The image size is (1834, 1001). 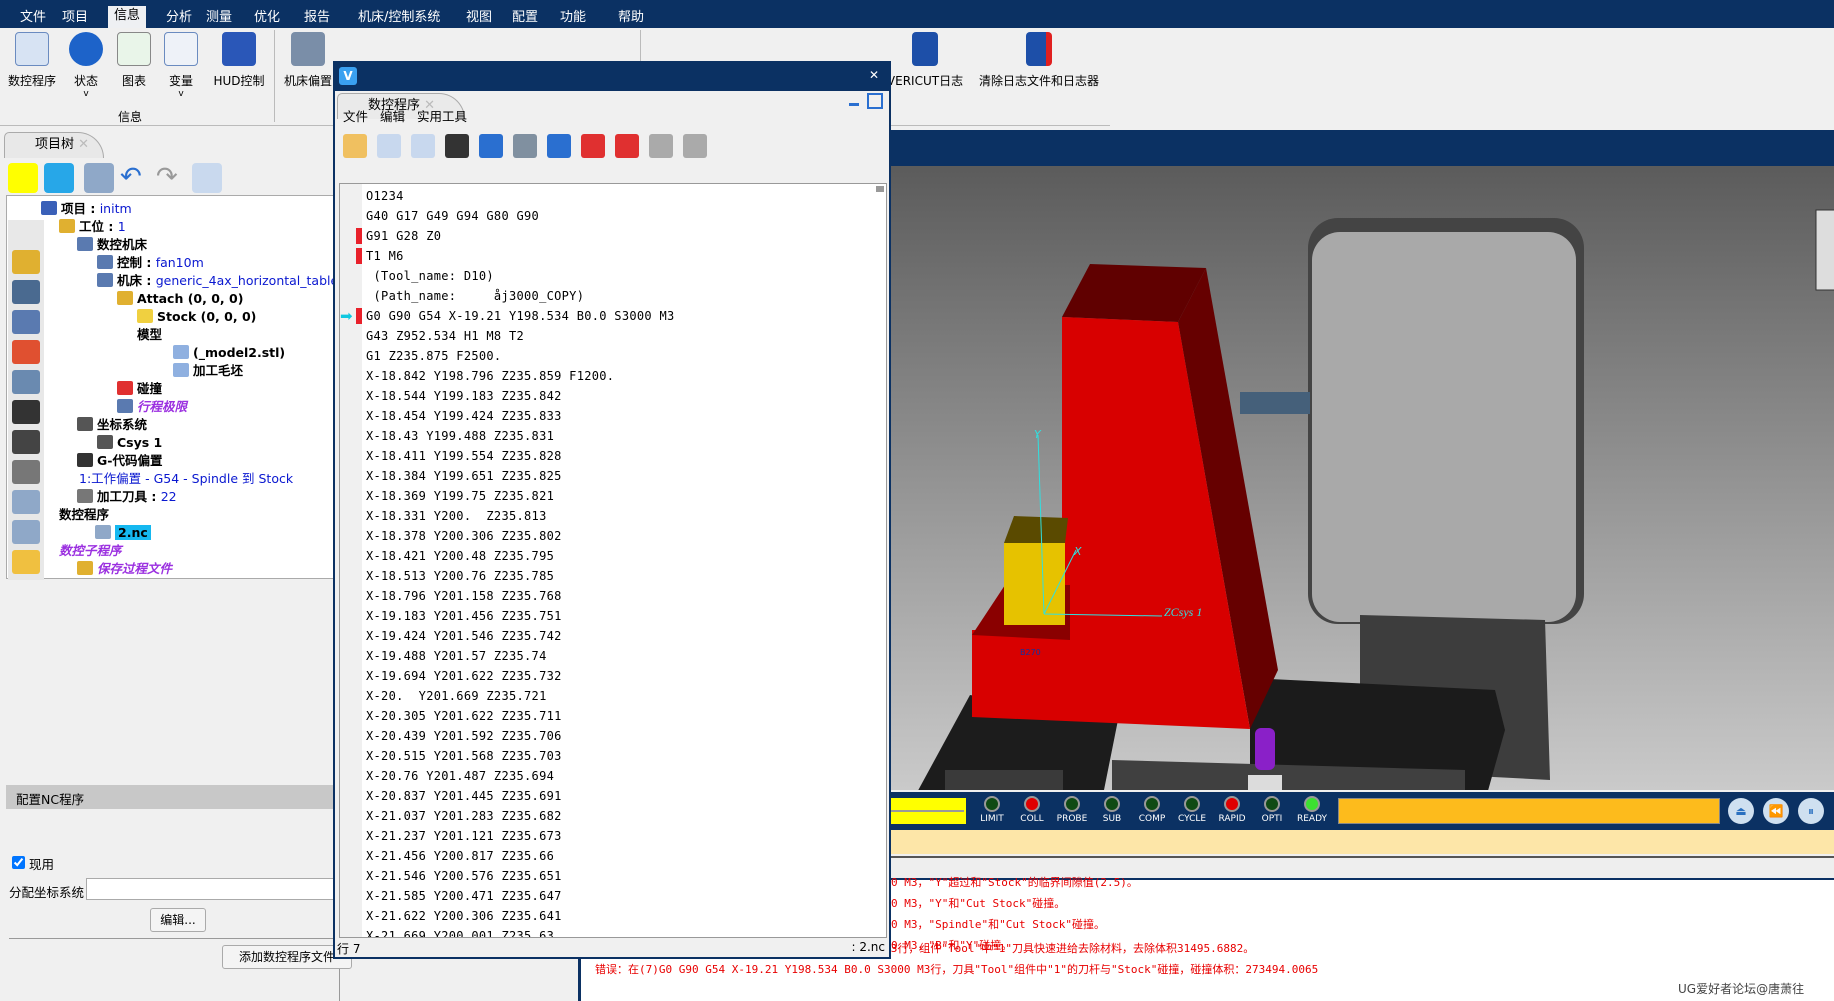 I want to click on accept-icon, so click(x=355, y=146).